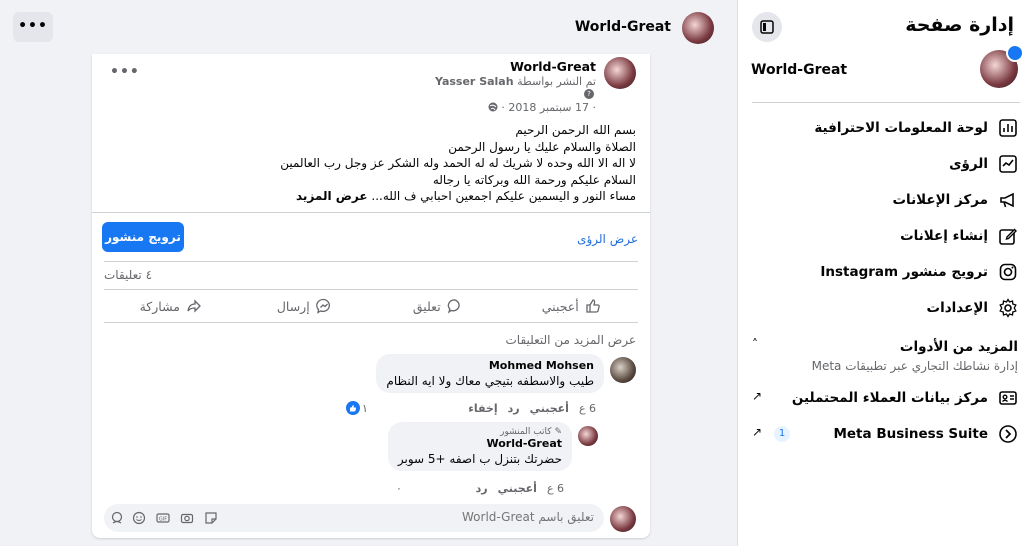 This screenshot has width=1024, height=546. What do you see at coordinates (455, 306) in the screenshot?
I see `comment-icon` at bounding box center [455, 306].